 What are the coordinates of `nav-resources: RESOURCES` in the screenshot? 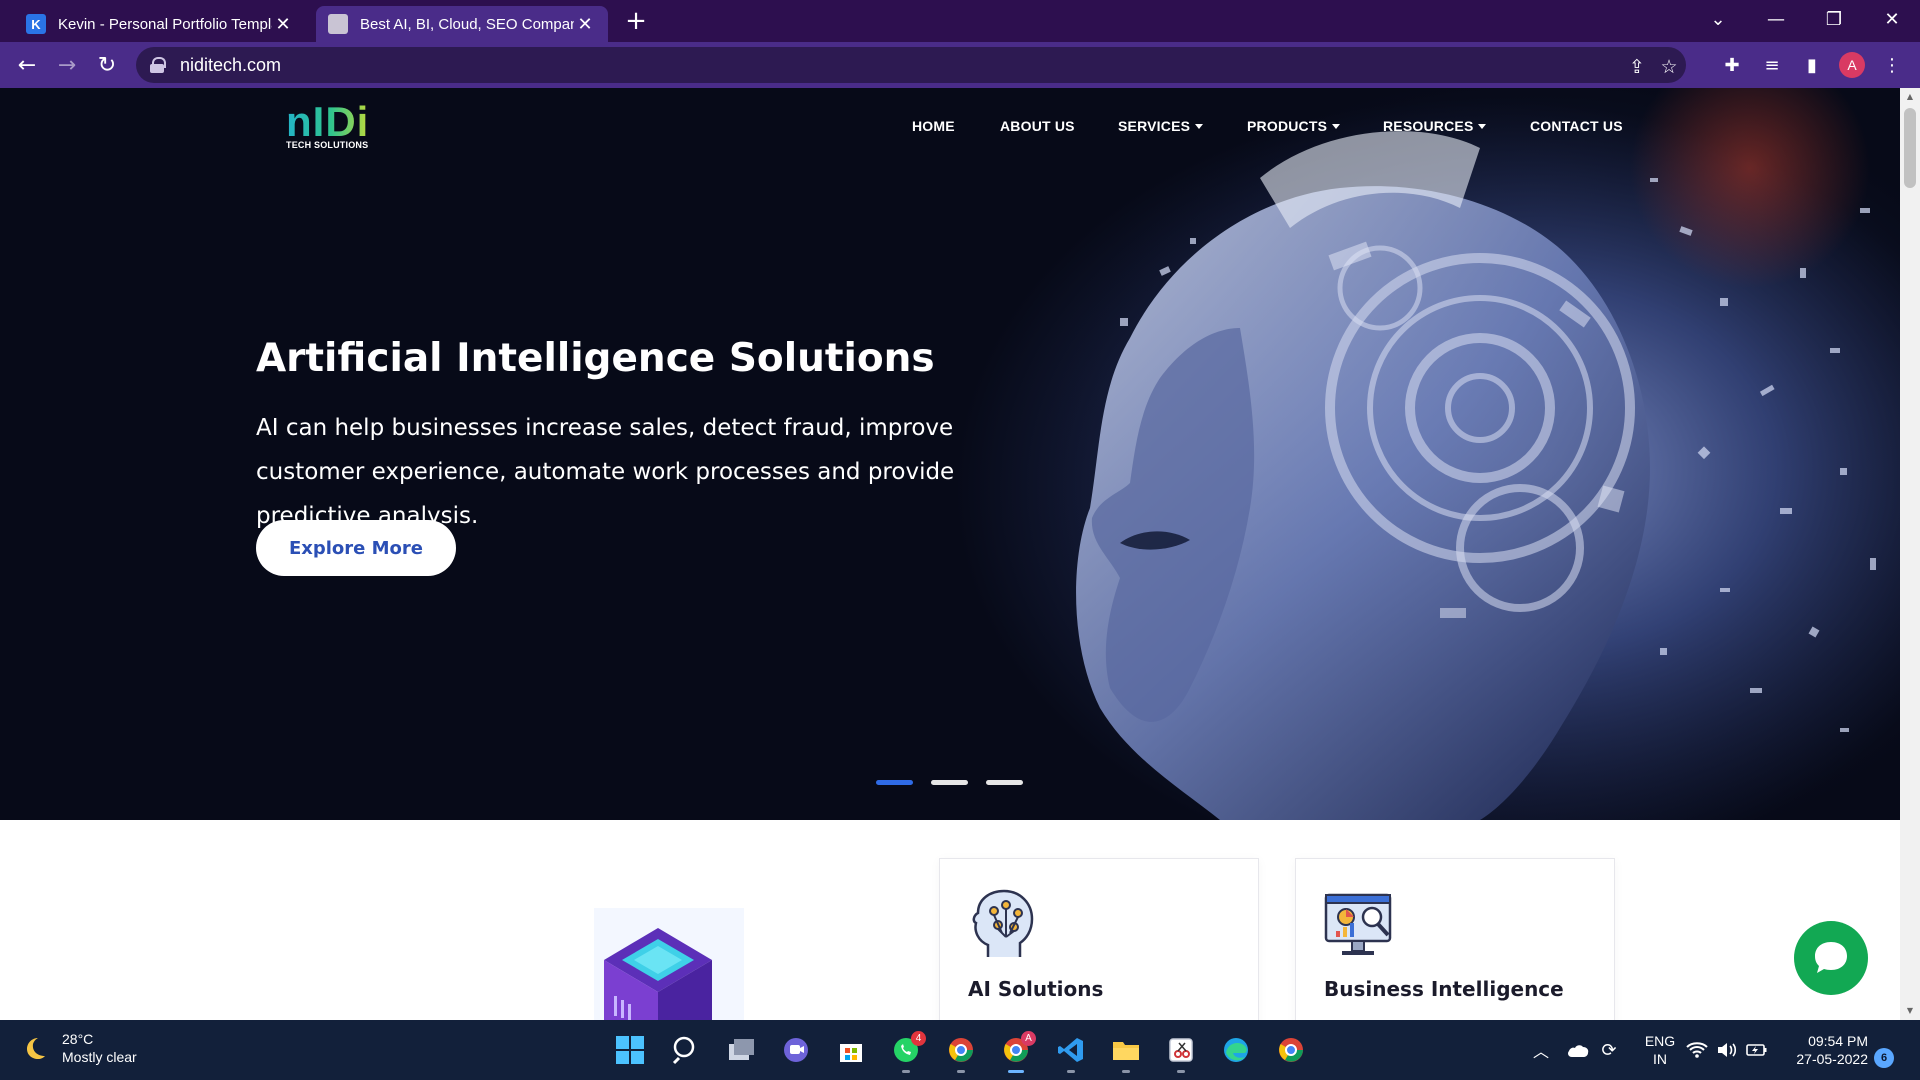 It's located at (1435, 126).